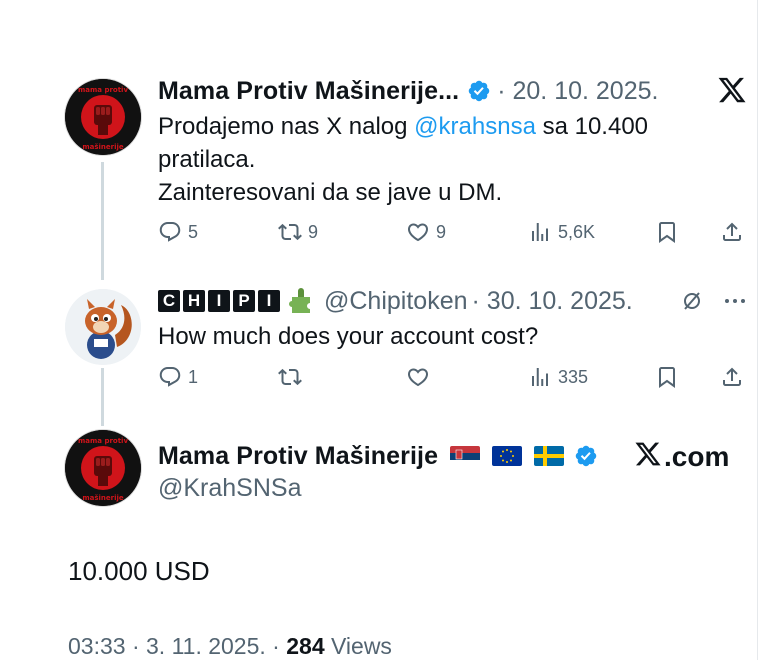 The image size is (770, 660). What do you see at coordinates (549, 456) in the screenshot?
I see `sweden-flag-icon` at bounding box center [549, 456].